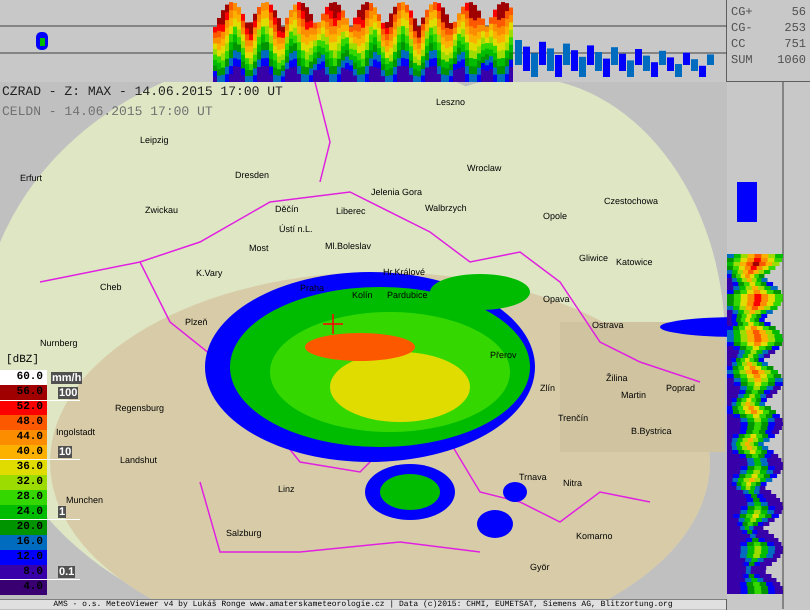 The width and height of the screenshot is (810, 610). Describe the element at coordinates (795, 44) in the screenshot. I see `count-value: 751` at that location.